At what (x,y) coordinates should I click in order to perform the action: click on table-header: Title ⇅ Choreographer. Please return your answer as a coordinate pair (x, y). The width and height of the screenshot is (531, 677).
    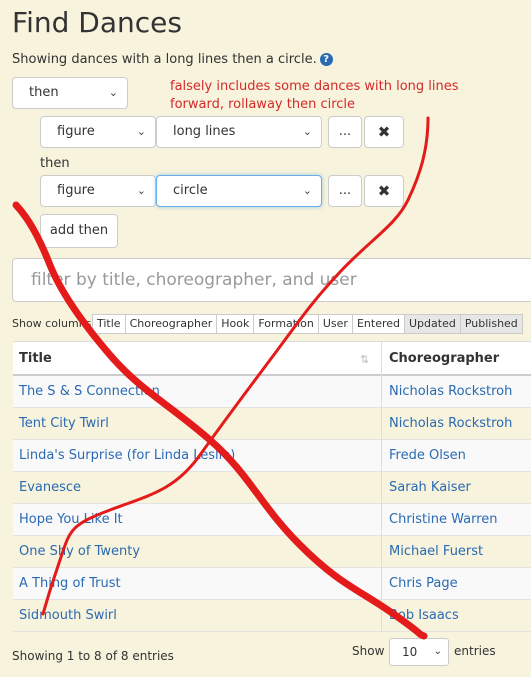
    Looking at the image, I should click on (272, 359).